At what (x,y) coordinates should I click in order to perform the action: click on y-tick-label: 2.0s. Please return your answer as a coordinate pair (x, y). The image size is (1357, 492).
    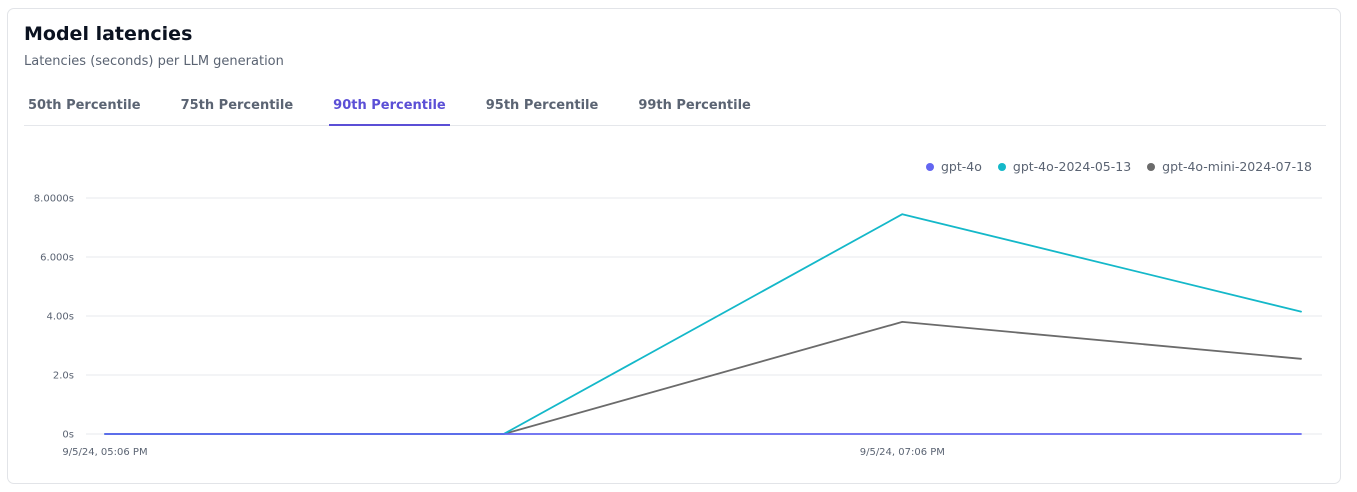
    Looking at the image, I should click on (63, 376).